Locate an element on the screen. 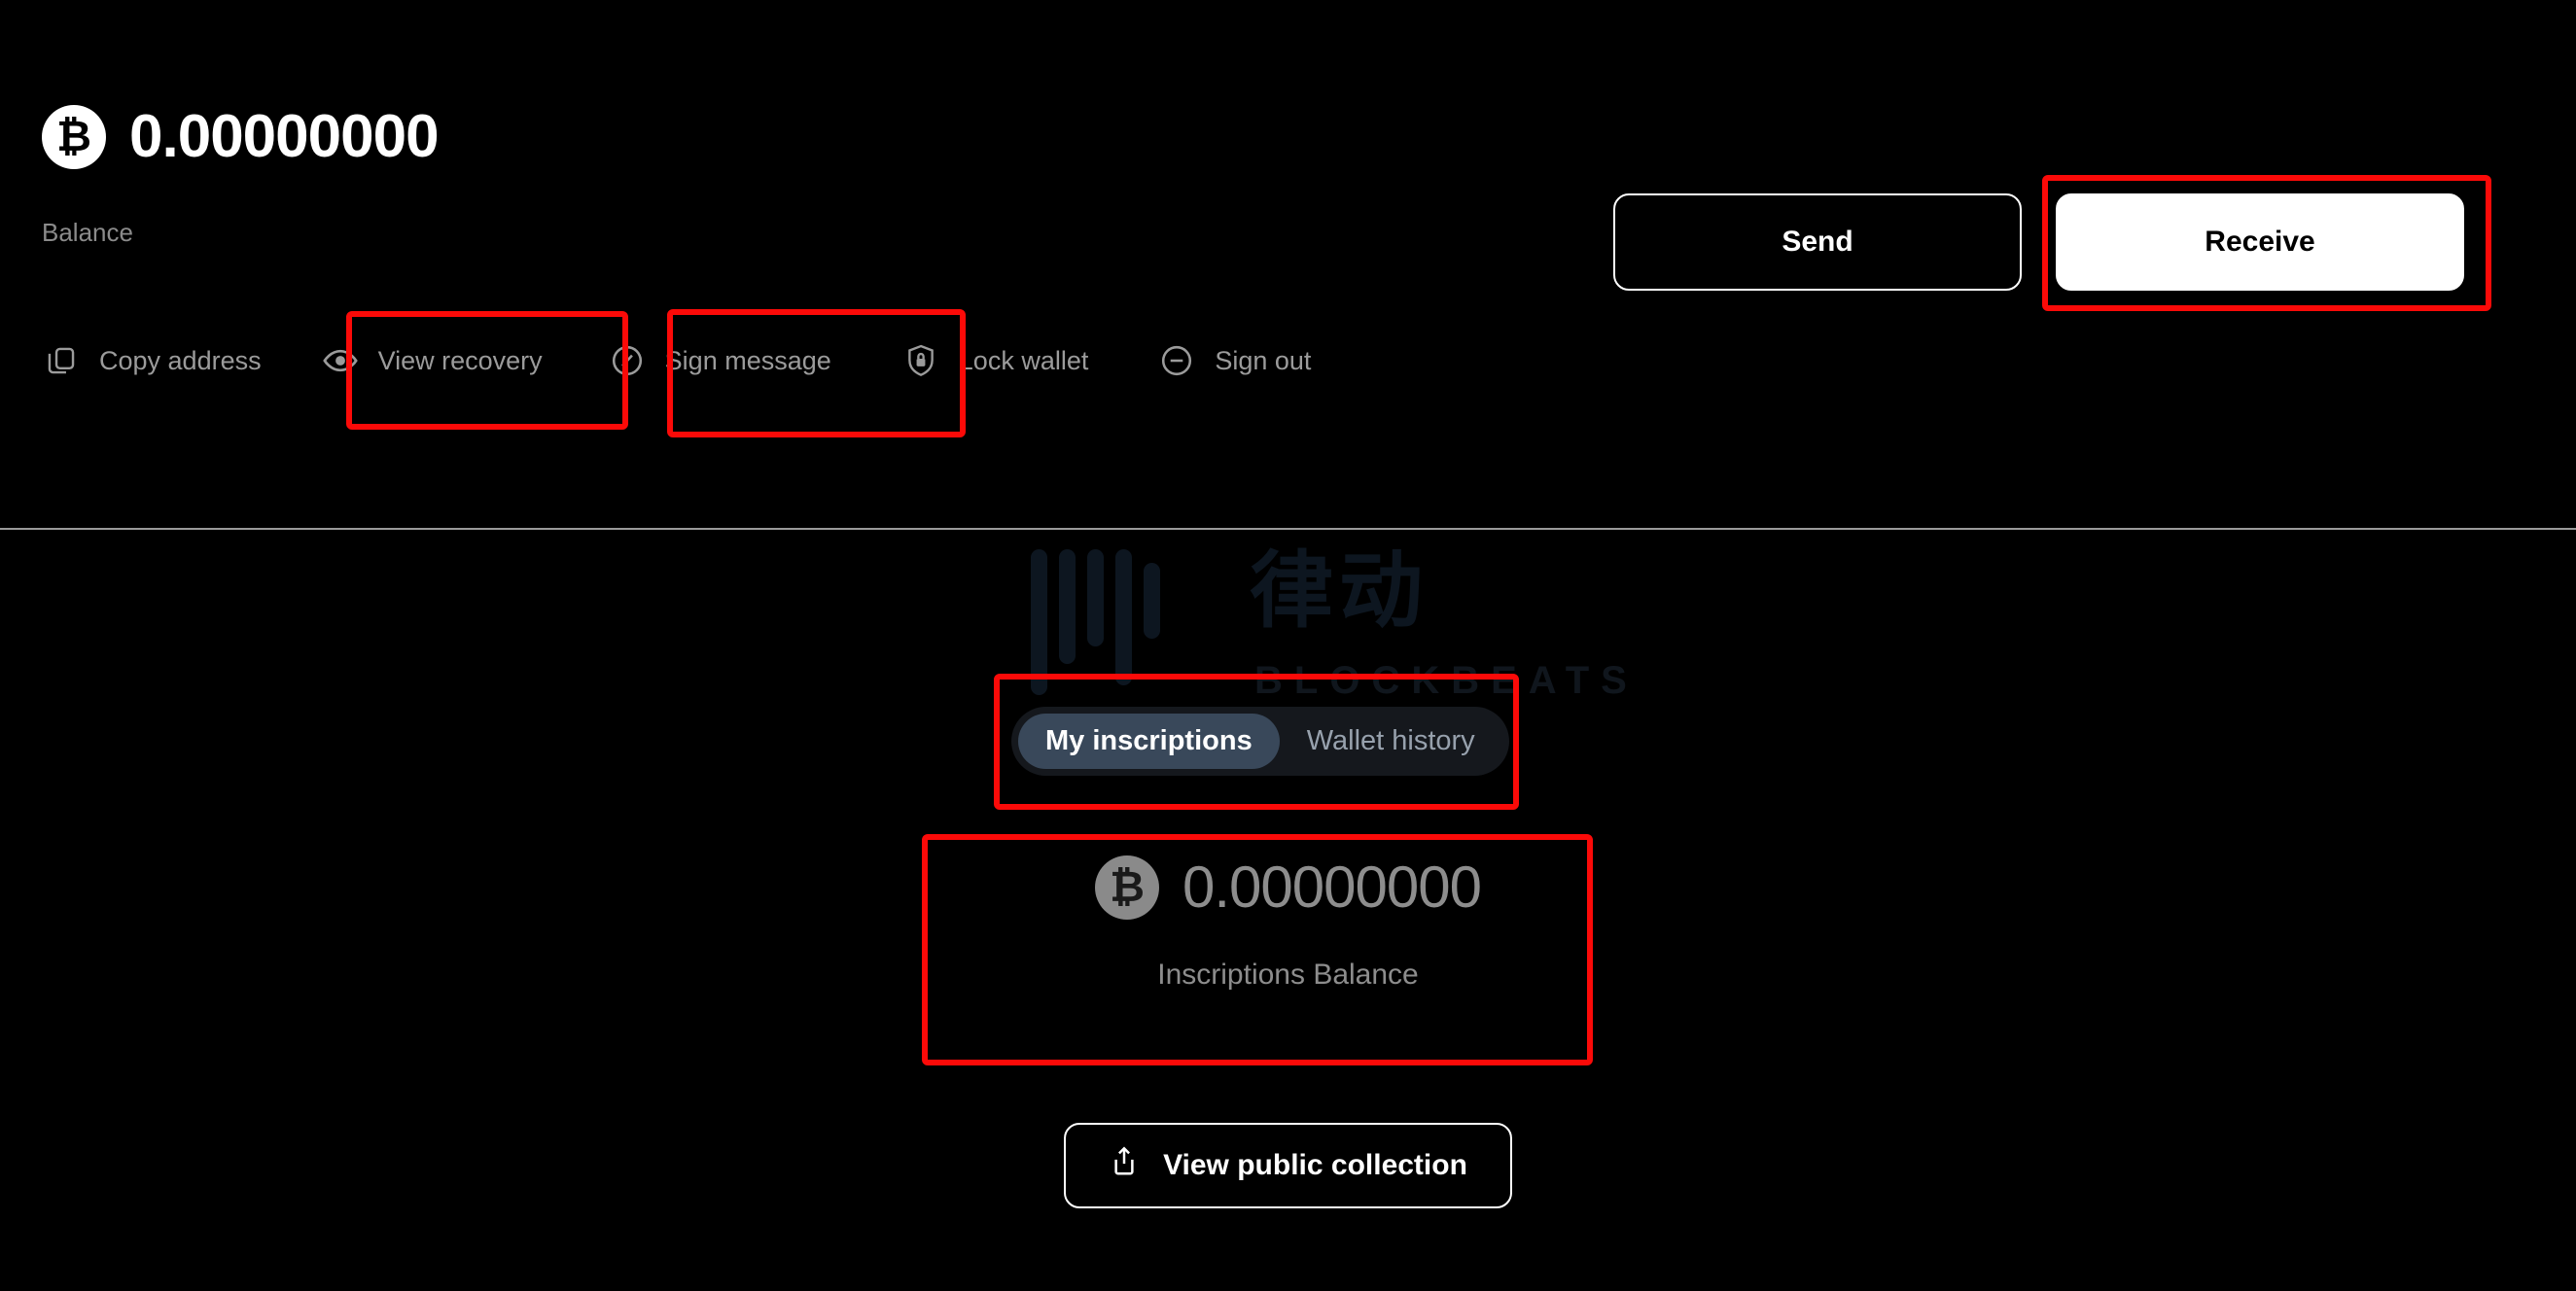  balance-label: Balance is located at coordinates (88, 232).